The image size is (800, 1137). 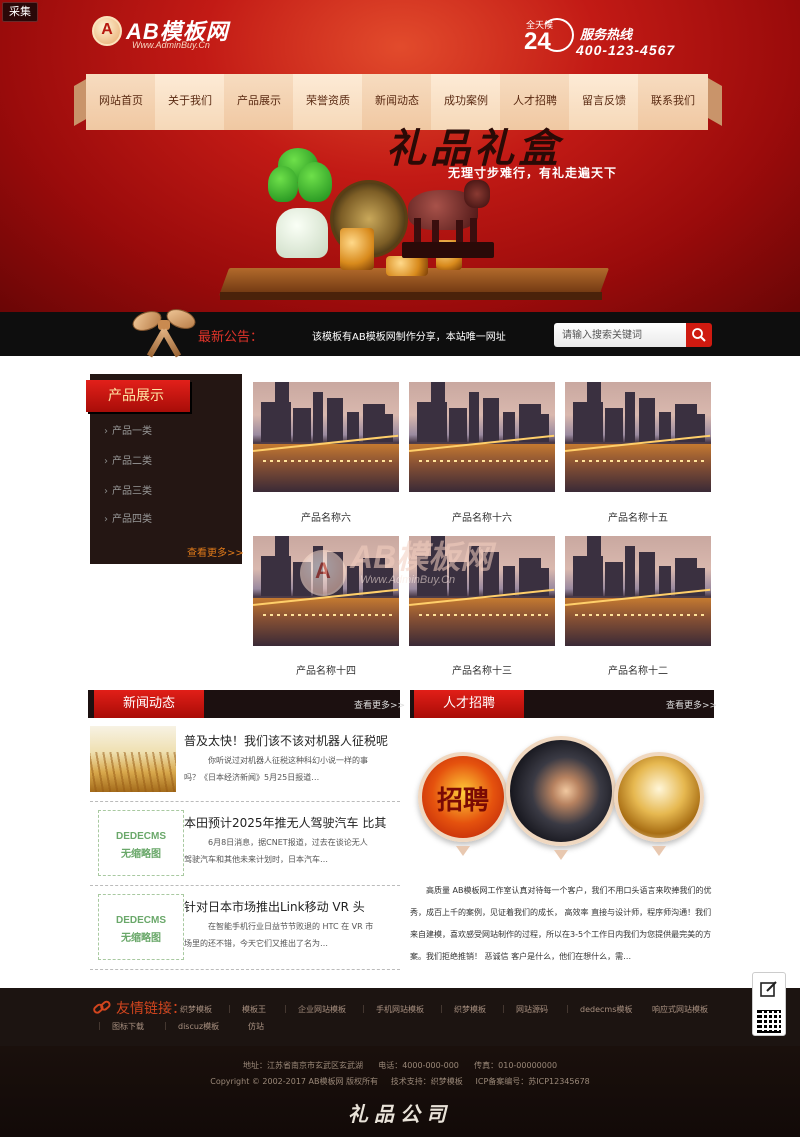 What do you see at coordinates (427, 1081) in the screenshot?
I see `footer-support: 技术支持：织梦模板` at bounding box center [427, 1081].